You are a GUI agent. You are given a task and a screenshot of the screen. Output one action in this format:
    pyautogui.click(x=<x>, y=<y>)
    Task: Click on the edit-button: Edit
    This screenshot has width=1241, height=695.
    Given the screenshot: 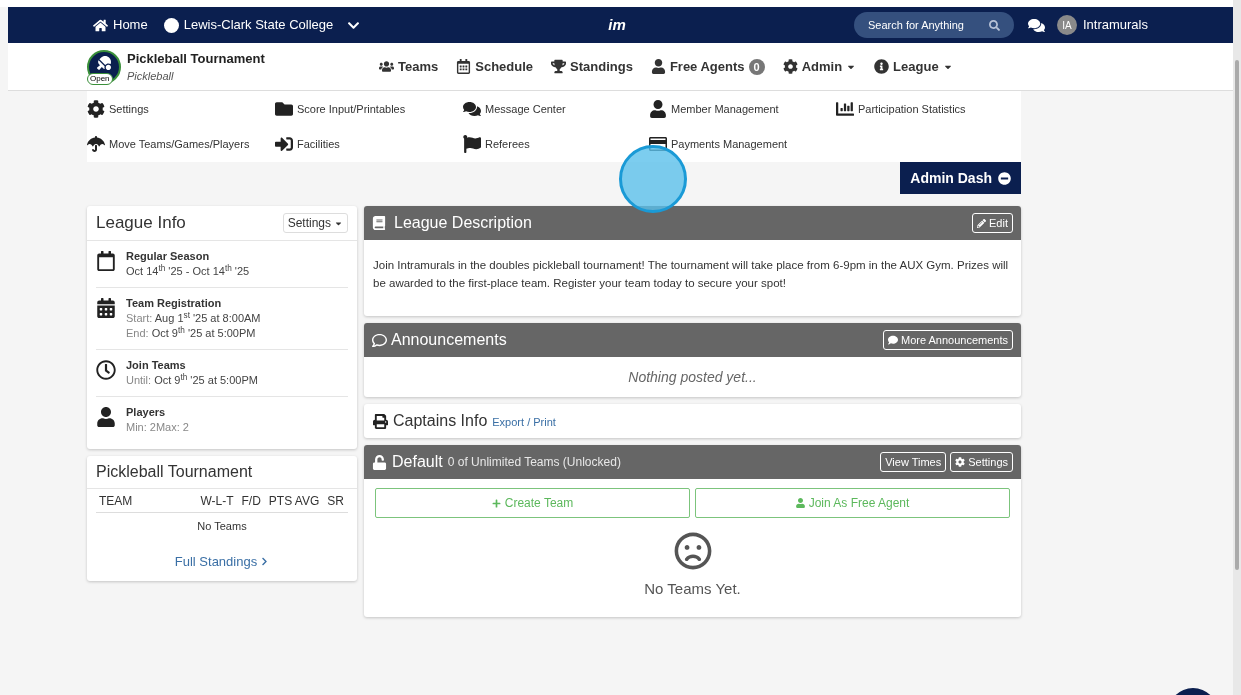 What is the action you would take?
    pyautogui.click(x=992, y=223)
    